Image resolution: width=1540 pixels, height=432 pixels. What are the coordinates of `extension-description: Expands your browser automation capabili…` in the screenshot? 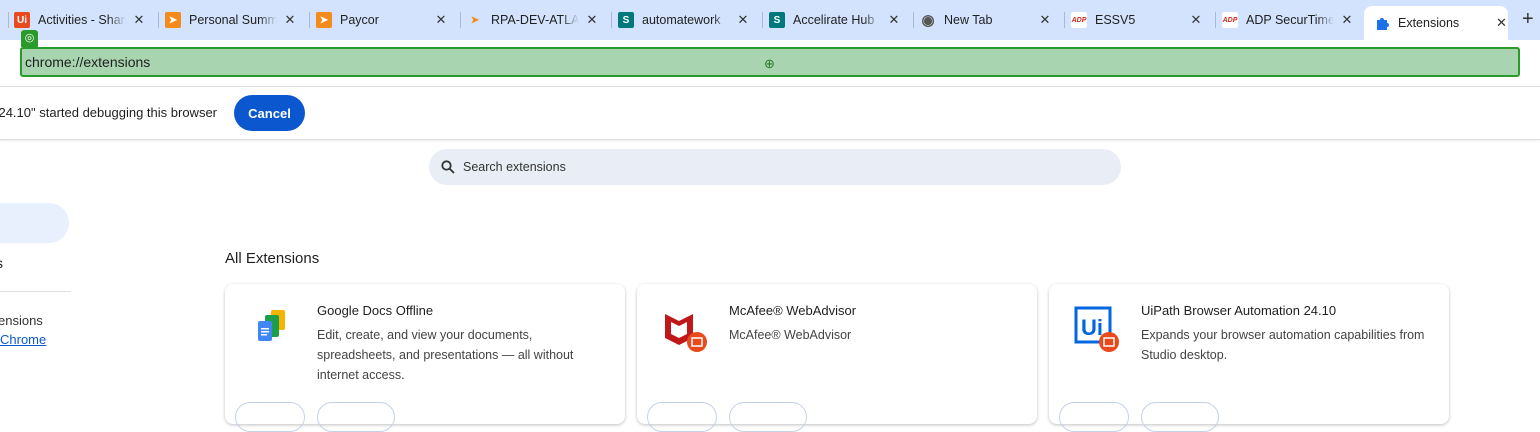 It's located at (1283, 345).